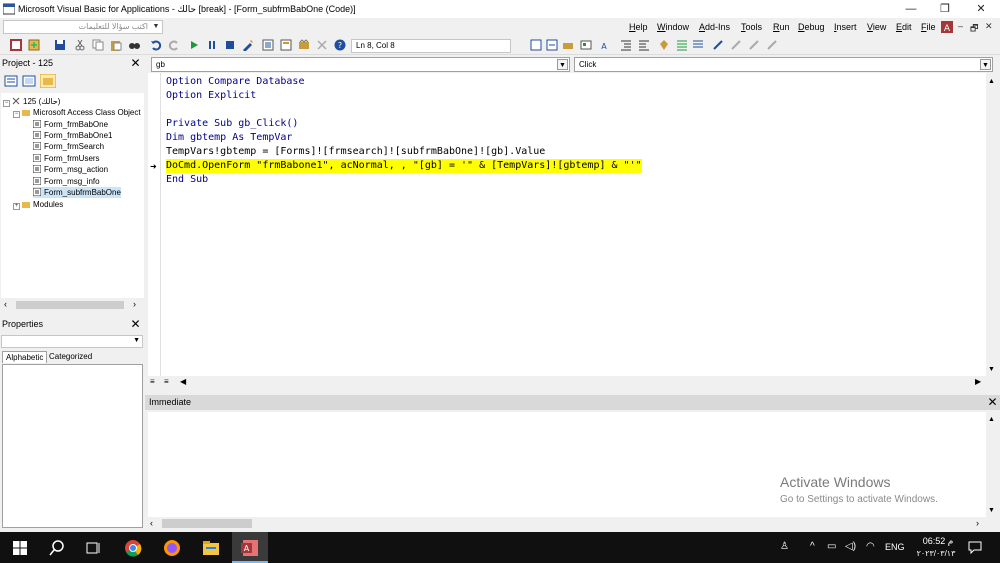  What do you see at coordinates (992, 225) in the screenshot?
I see `code-vertical-scrollbar` at bounding box center [992, 225].